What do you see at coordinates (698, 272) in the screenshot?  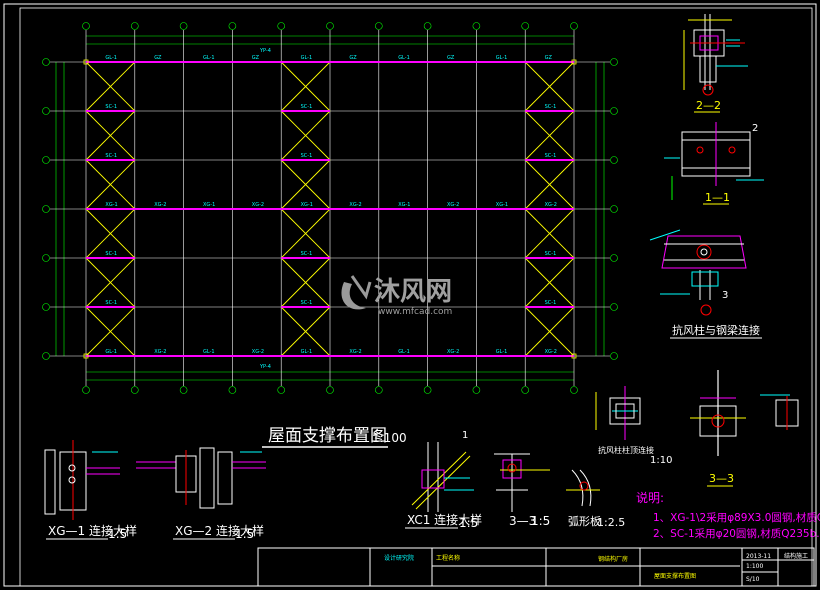 I see `detail-wind-column-beam` at bounding box center [698, 272].